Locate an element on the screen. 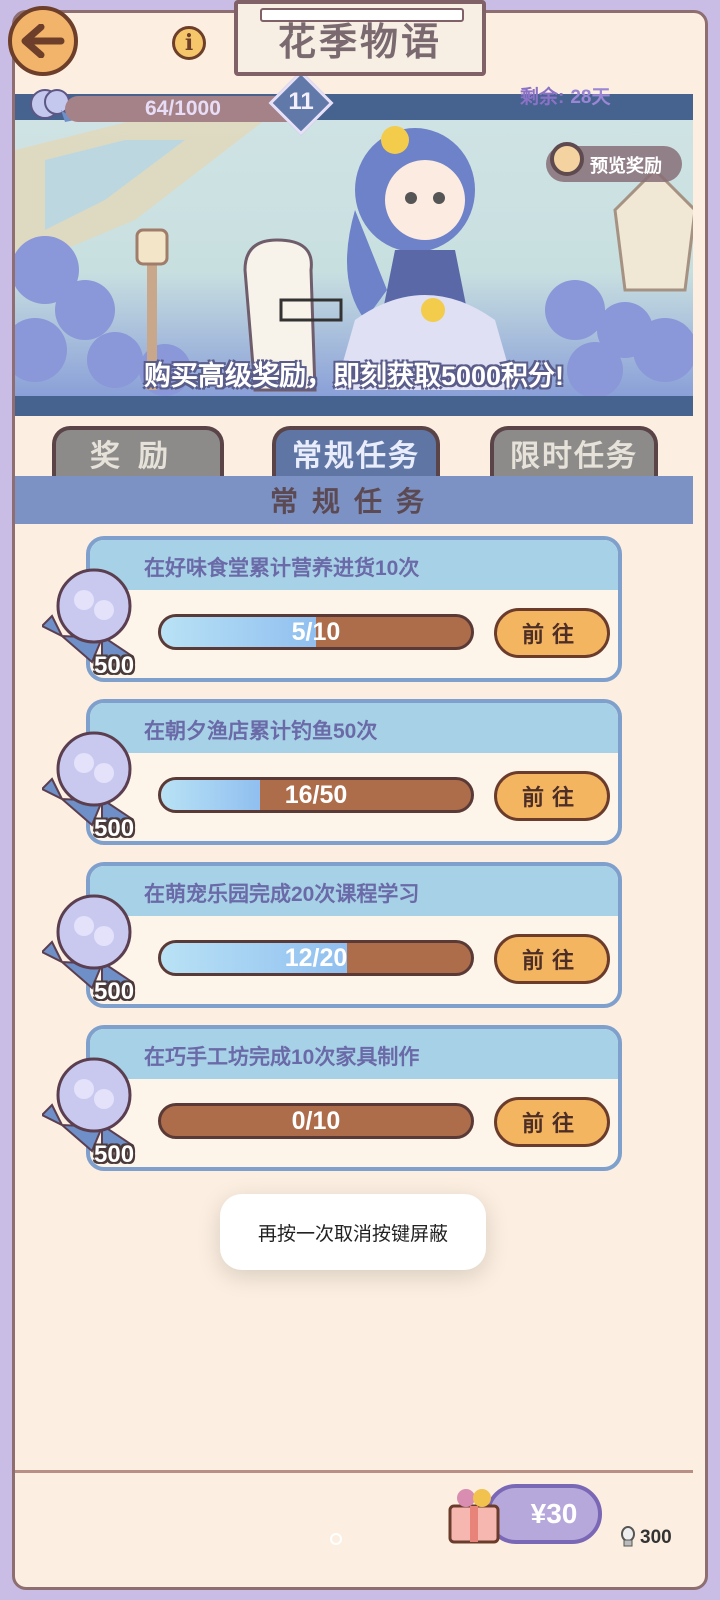  title-plate: 花季物语 is located at coordinates (360, 38).